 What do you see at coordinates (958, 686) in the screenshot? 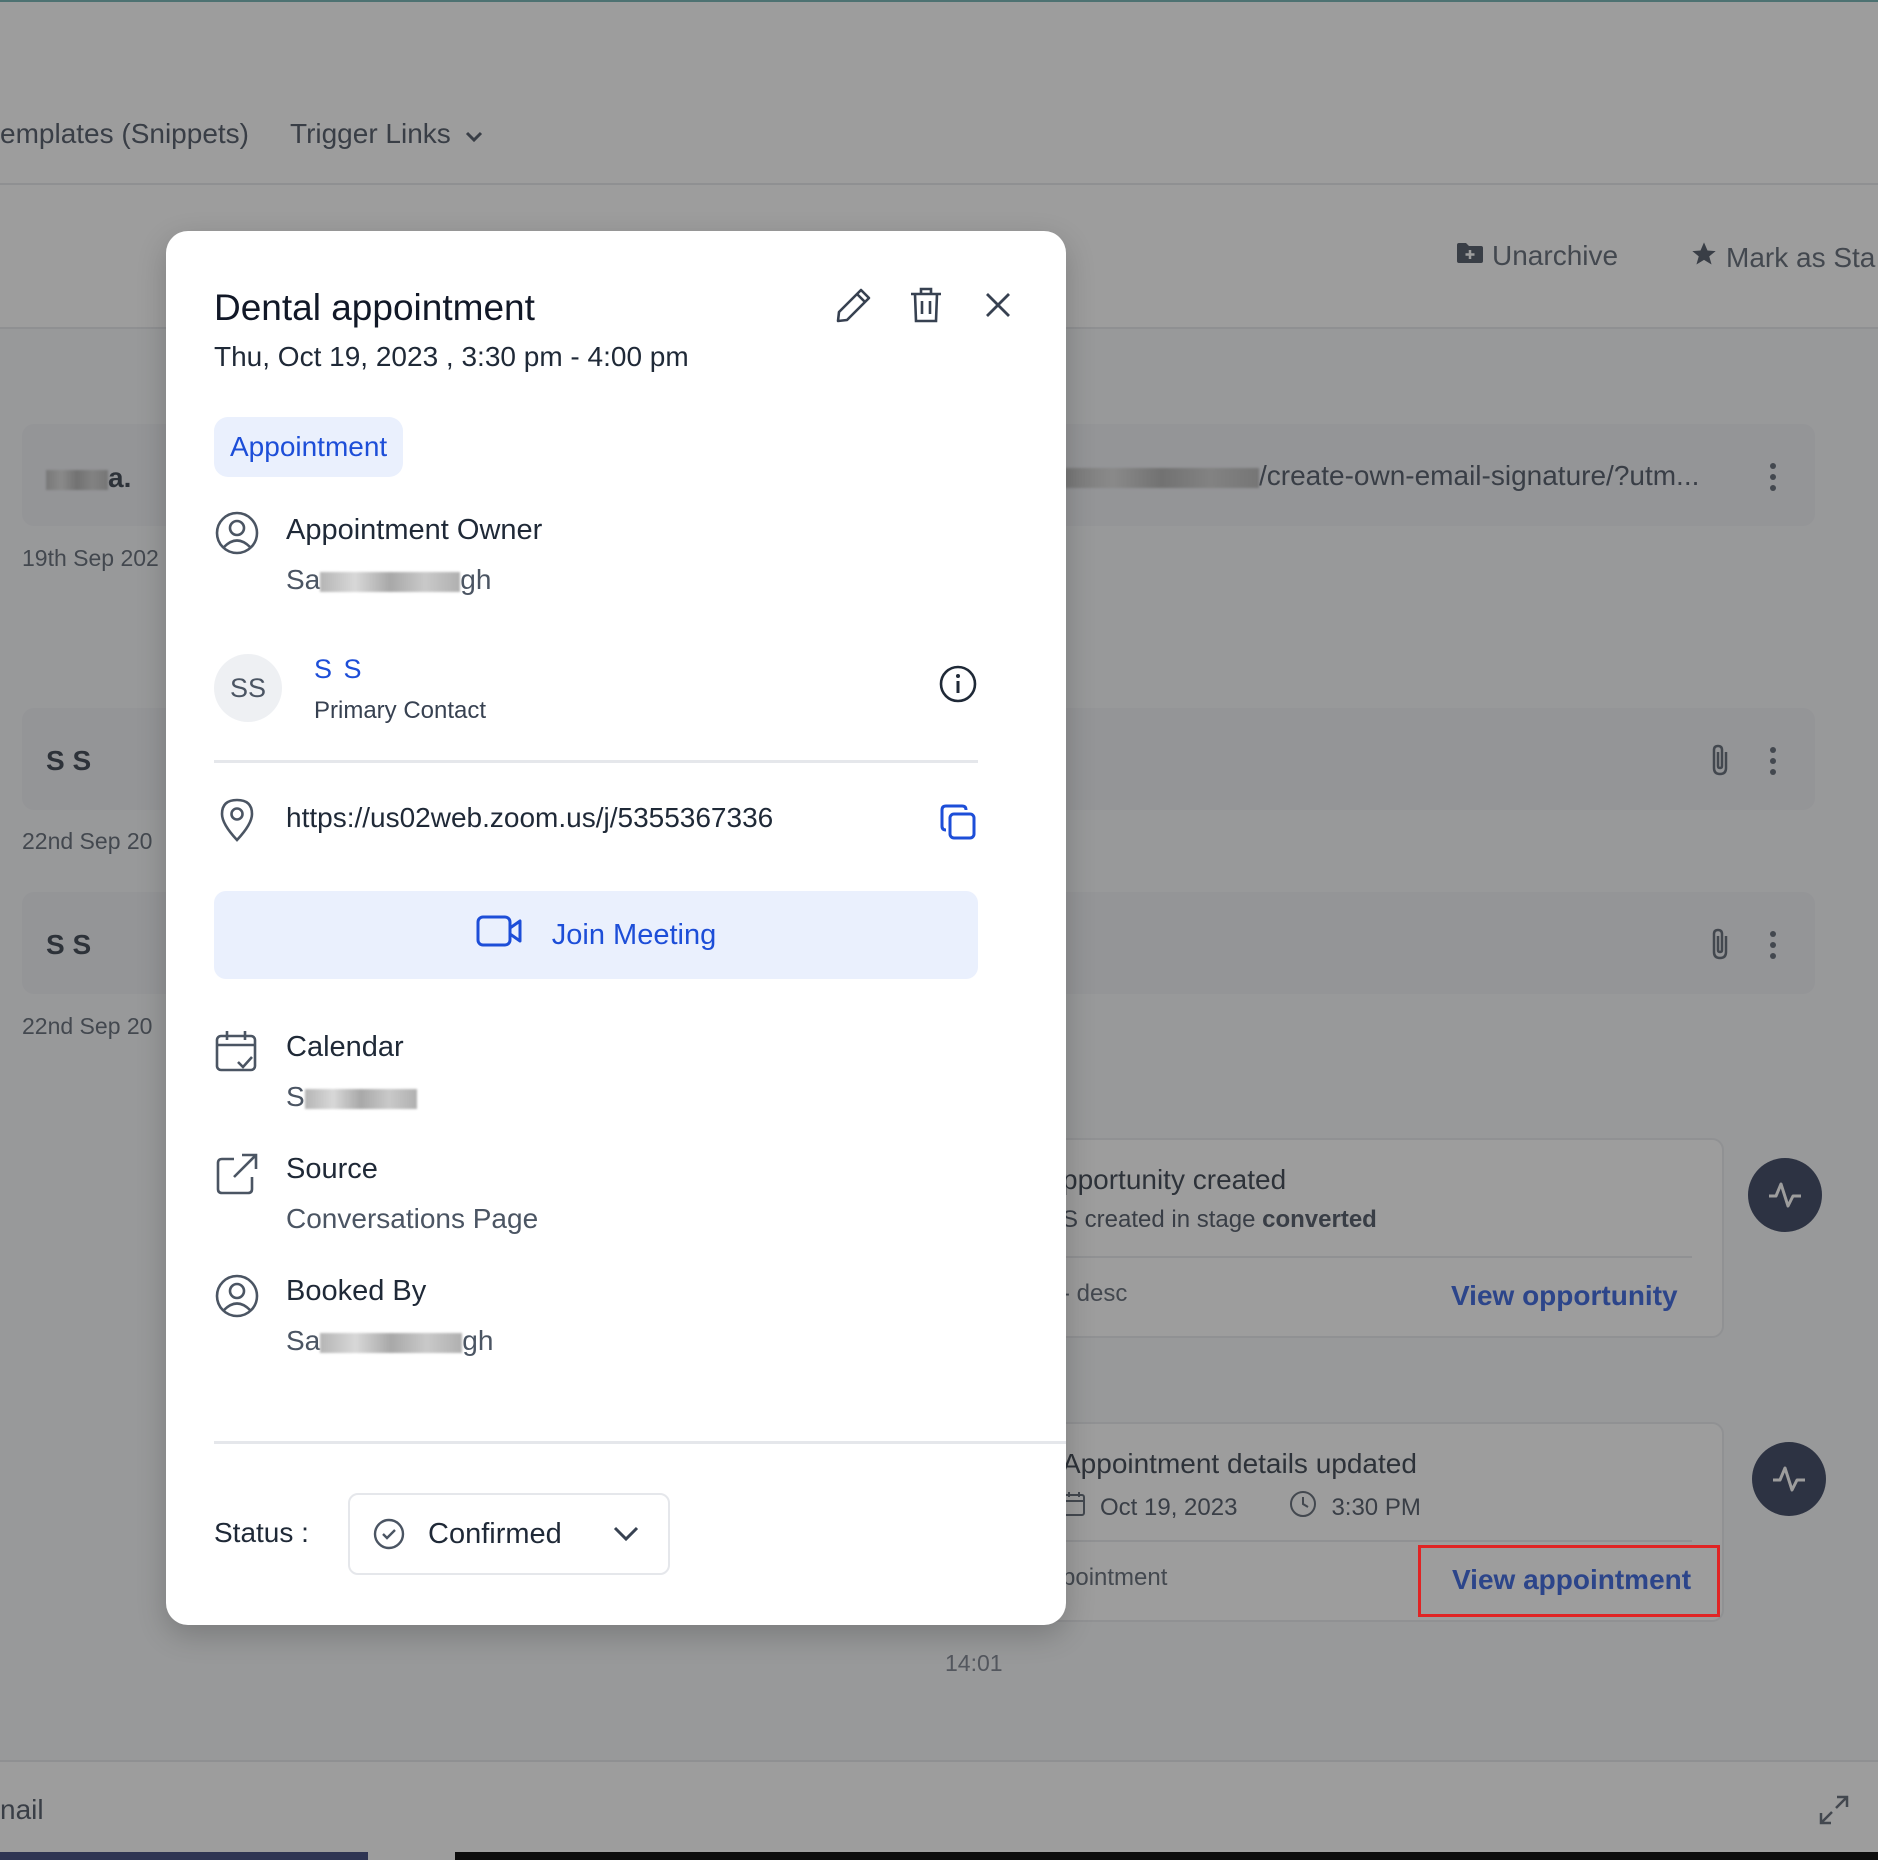
I see `info-icon` at bounding box center [958, 686].